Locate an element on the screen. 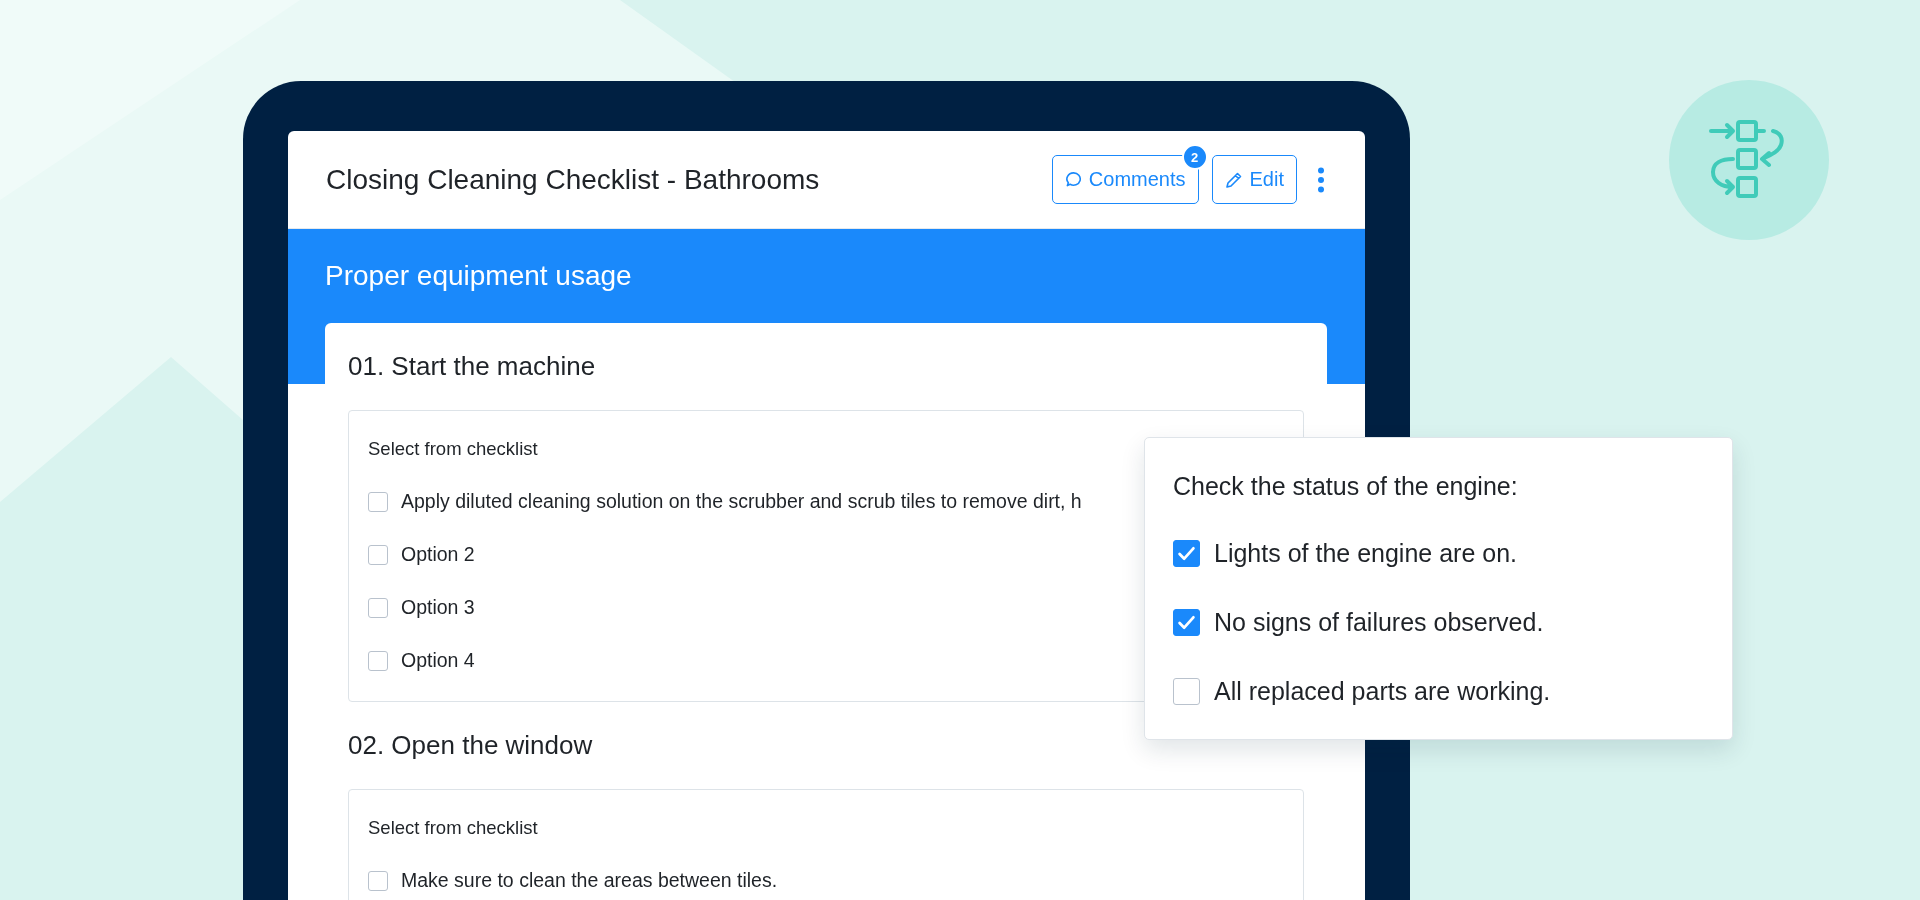  option-label: Option 3 is located at coordinates (438, 607).